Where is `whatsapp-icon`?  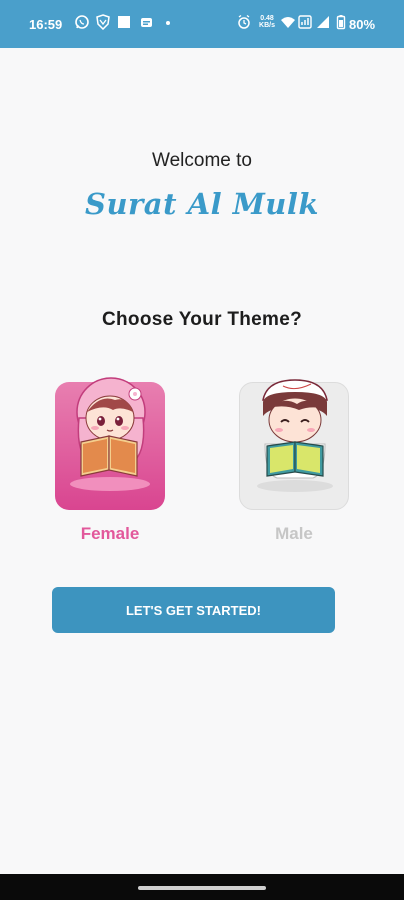 whatsapp-icon is located at coordinates (82, 23).